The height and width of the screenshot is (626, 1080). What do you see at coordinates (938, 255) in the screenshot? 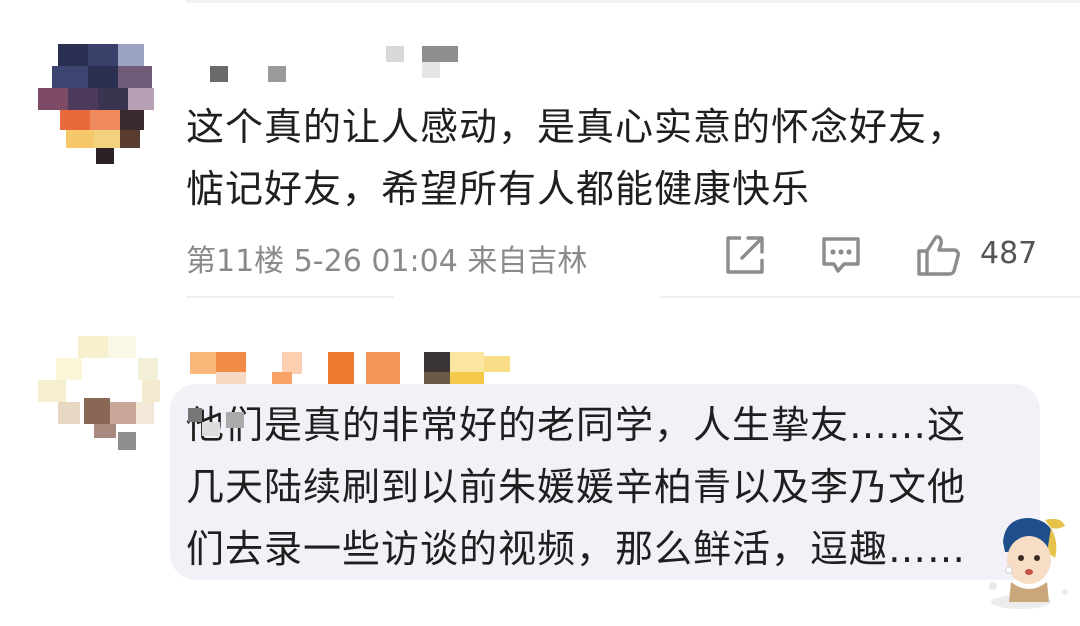
I see `like-icon` at bounding box center [938, 255].